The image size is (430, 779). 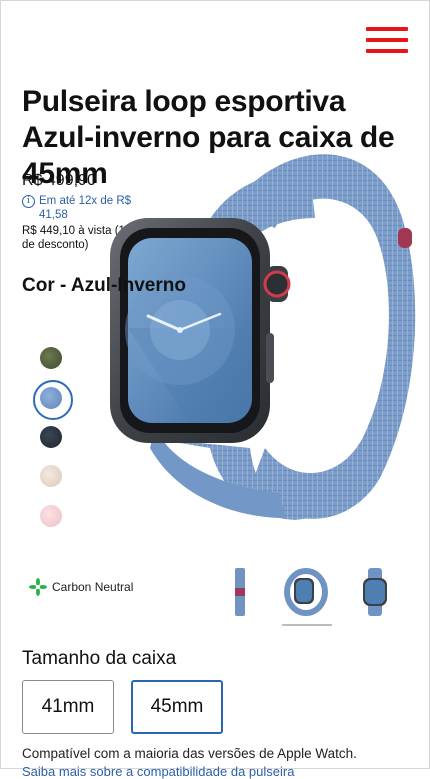 What do you see at coordinates (104, 285) in the screenshot?
I see `color-heading: Cor - Azul-Inverno` at bounding box center [104, 285].